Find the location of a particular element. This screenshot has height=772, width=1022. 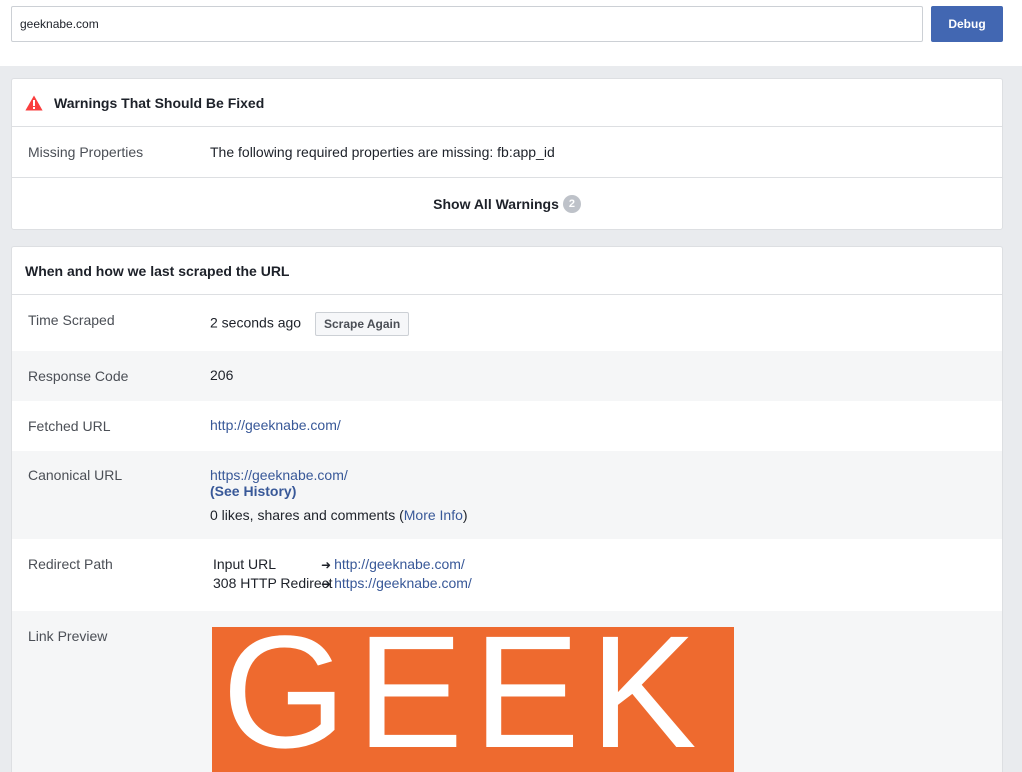

redirect-line: 308 HTTP Redirect➜ https://geeknabe.com/ is located at coordinates (342, 583).